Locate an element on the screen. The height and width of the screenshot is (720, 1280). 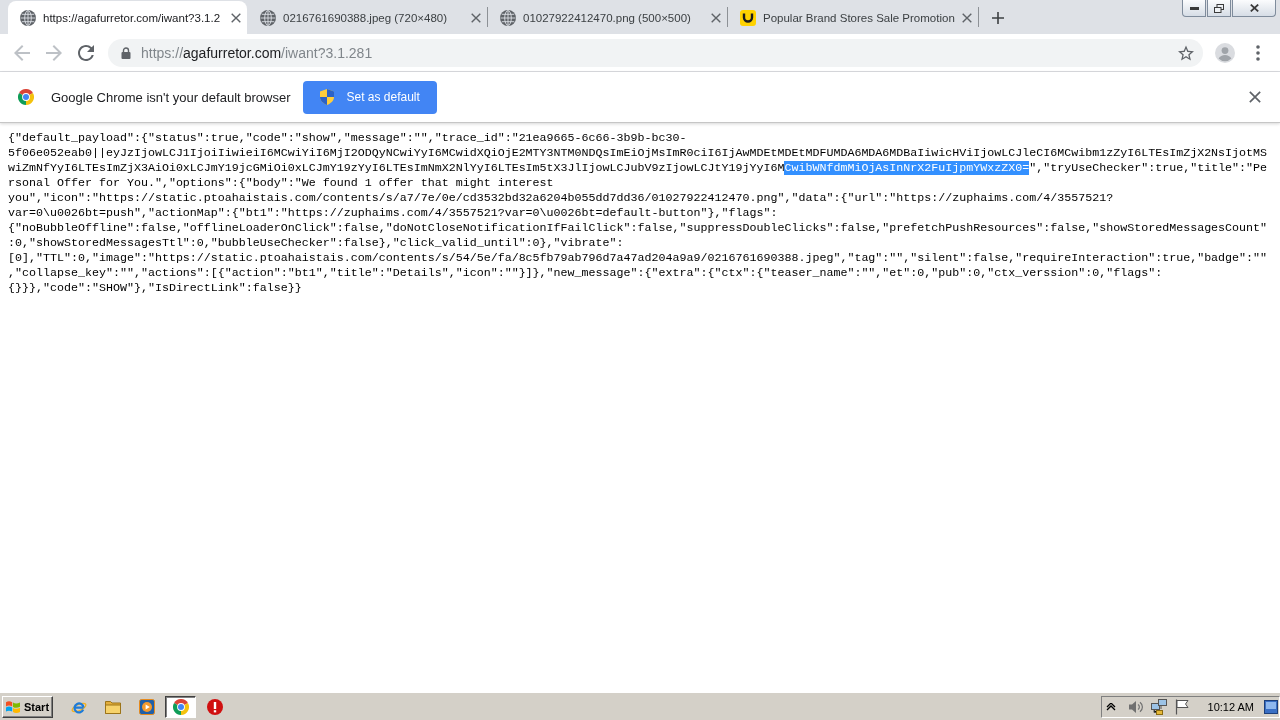
shield-icon is located at coordinates (327, 97).